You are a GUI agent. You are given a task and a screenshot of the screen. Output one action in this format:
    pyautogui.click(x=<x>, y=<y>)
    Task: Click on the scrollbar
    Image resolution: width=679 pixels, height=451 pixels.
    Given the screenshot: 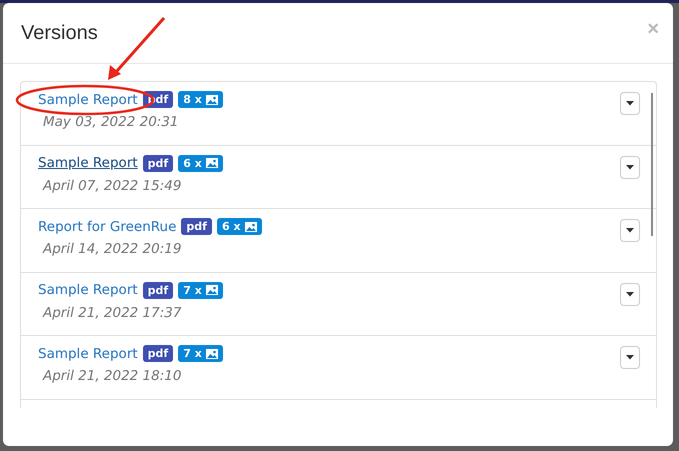 What is the action you would take?
    pyautogui.click(x=652, y=164)
    